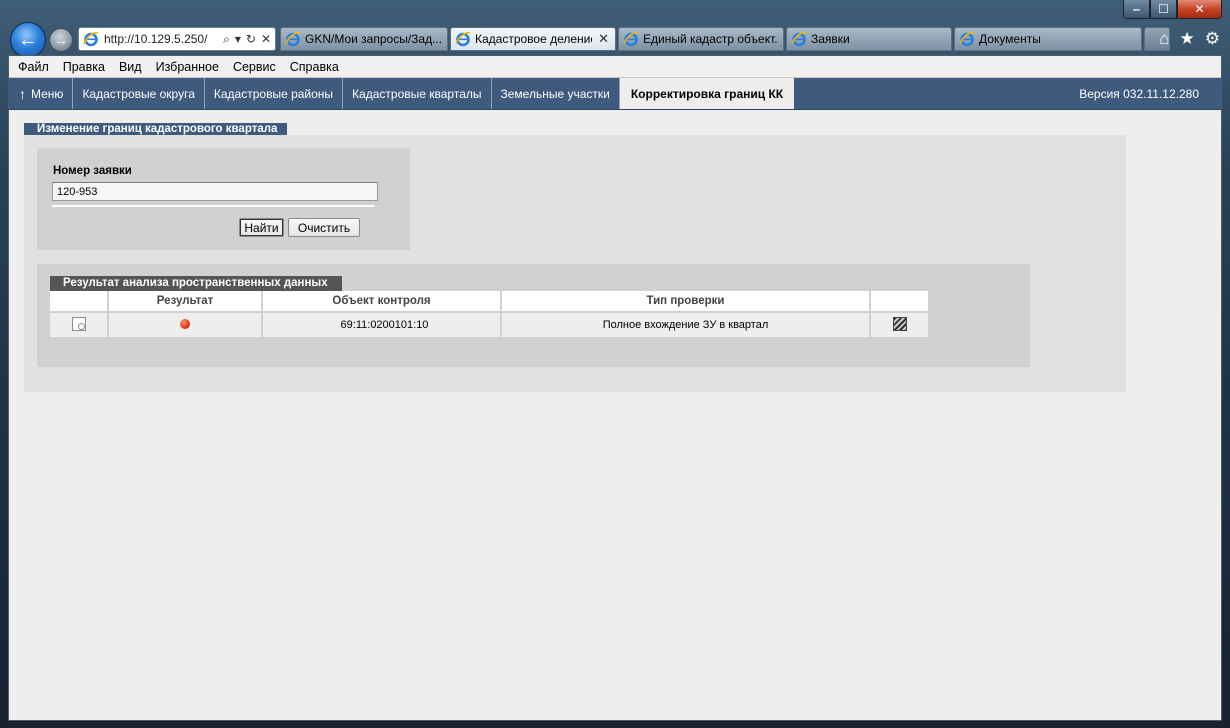 This screenshot has height=728, width=1230. Describe the element at coordinates (830, 39) in the screenshot. I see `tab-label: Заявки` at that location.